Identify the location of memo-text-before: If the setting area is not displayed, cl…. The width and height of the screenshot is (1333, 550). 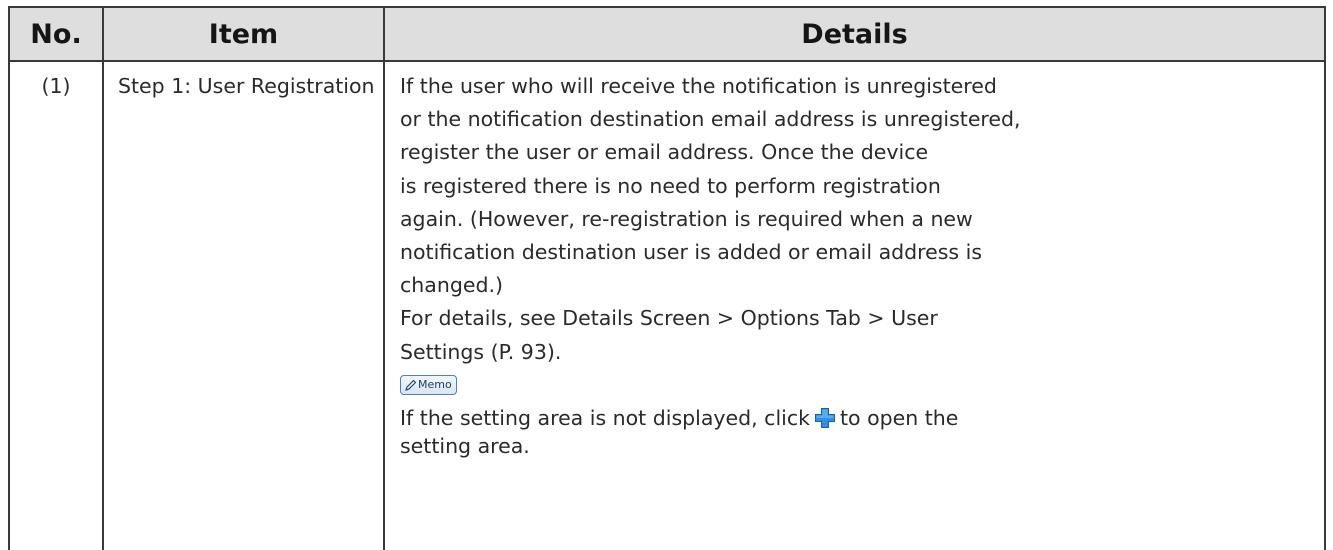
(605, 417).